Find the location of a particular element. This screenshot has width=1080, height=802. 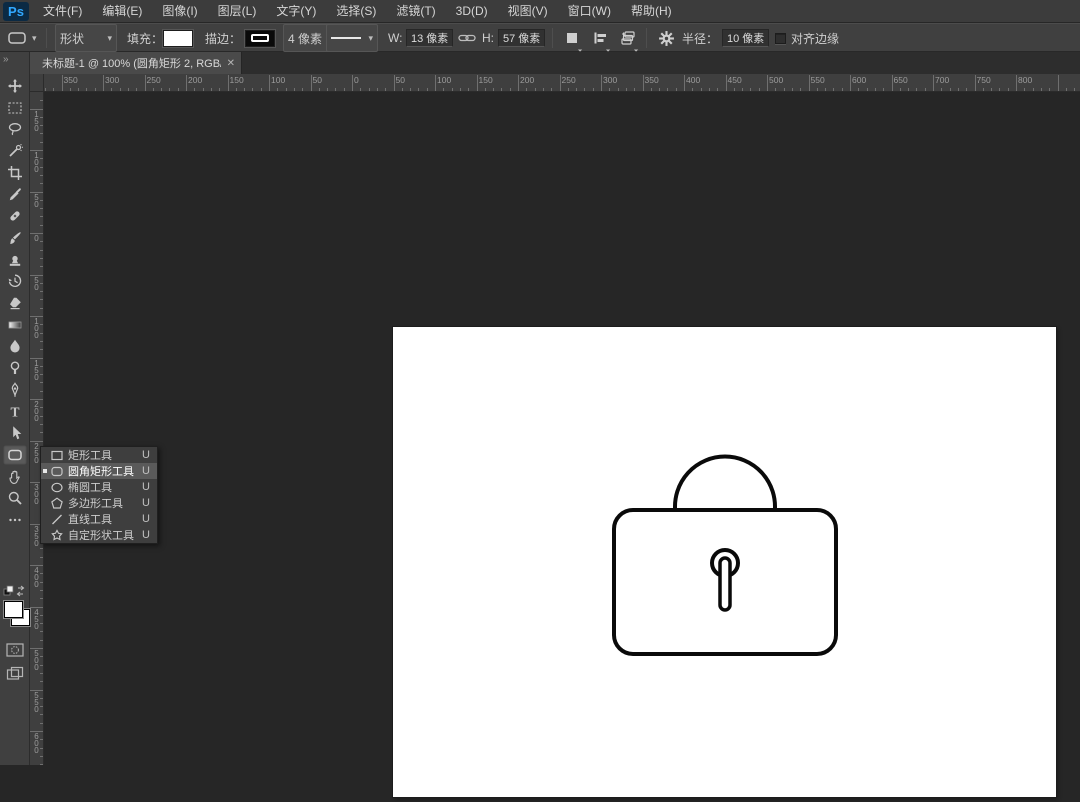

stroke-width-value: 4 像素 is located at coordinates (305, 38).